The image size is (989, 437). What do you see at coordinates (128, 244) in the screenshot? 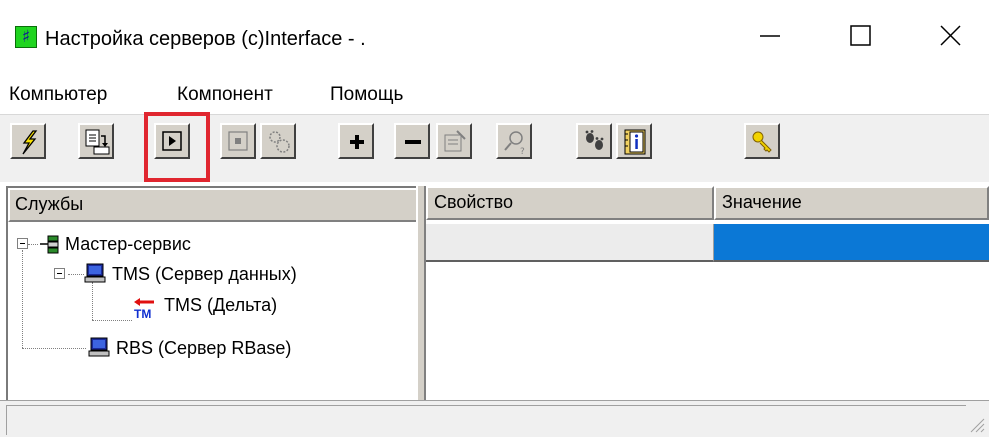
I see `tree-item-label: Мастер-сервис` at bounding box center [128, 244].